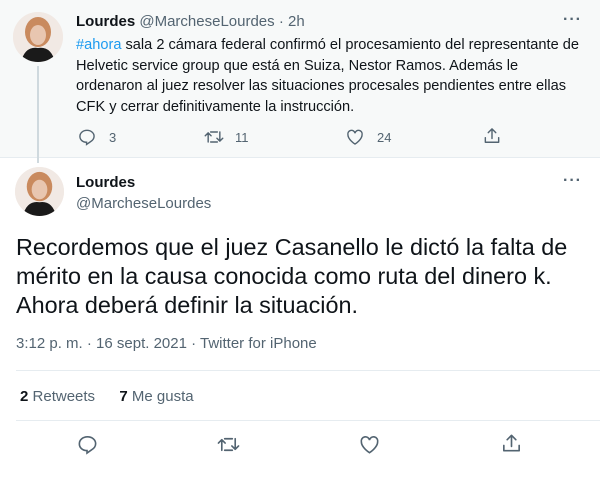 This screenshot has width=607, height=480. What do you see at coordinates (296, 21) in the screenshot?
I see `tweet-time: 2h` at bounding box center [296, 21].